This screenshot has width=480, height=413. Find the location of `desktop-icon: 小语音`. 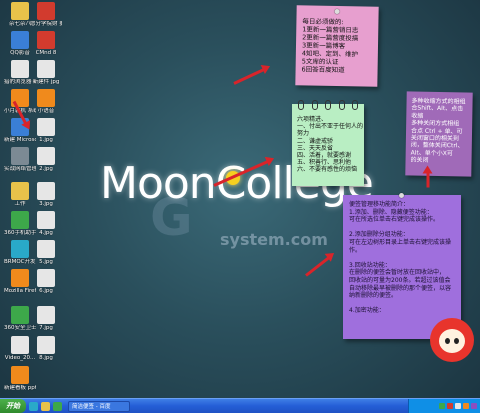

desktop-icon: 小语音 is located at coordinates (46, 101).